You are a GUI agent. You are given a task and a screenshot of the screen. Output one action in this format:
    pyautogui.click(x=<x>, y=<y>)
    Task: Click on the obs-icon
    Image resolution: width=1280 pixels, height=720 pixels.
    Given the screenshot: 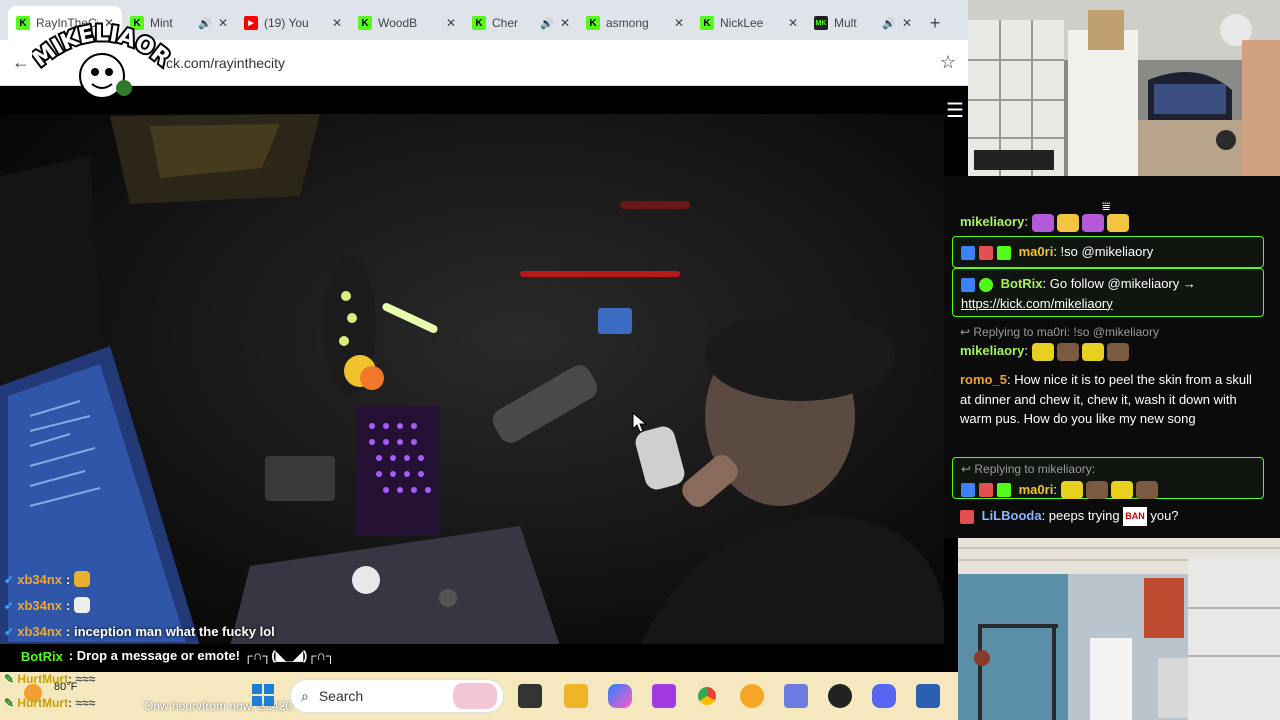 What is the action you would take?
    pyautogui.click(x=840, y=696)
    